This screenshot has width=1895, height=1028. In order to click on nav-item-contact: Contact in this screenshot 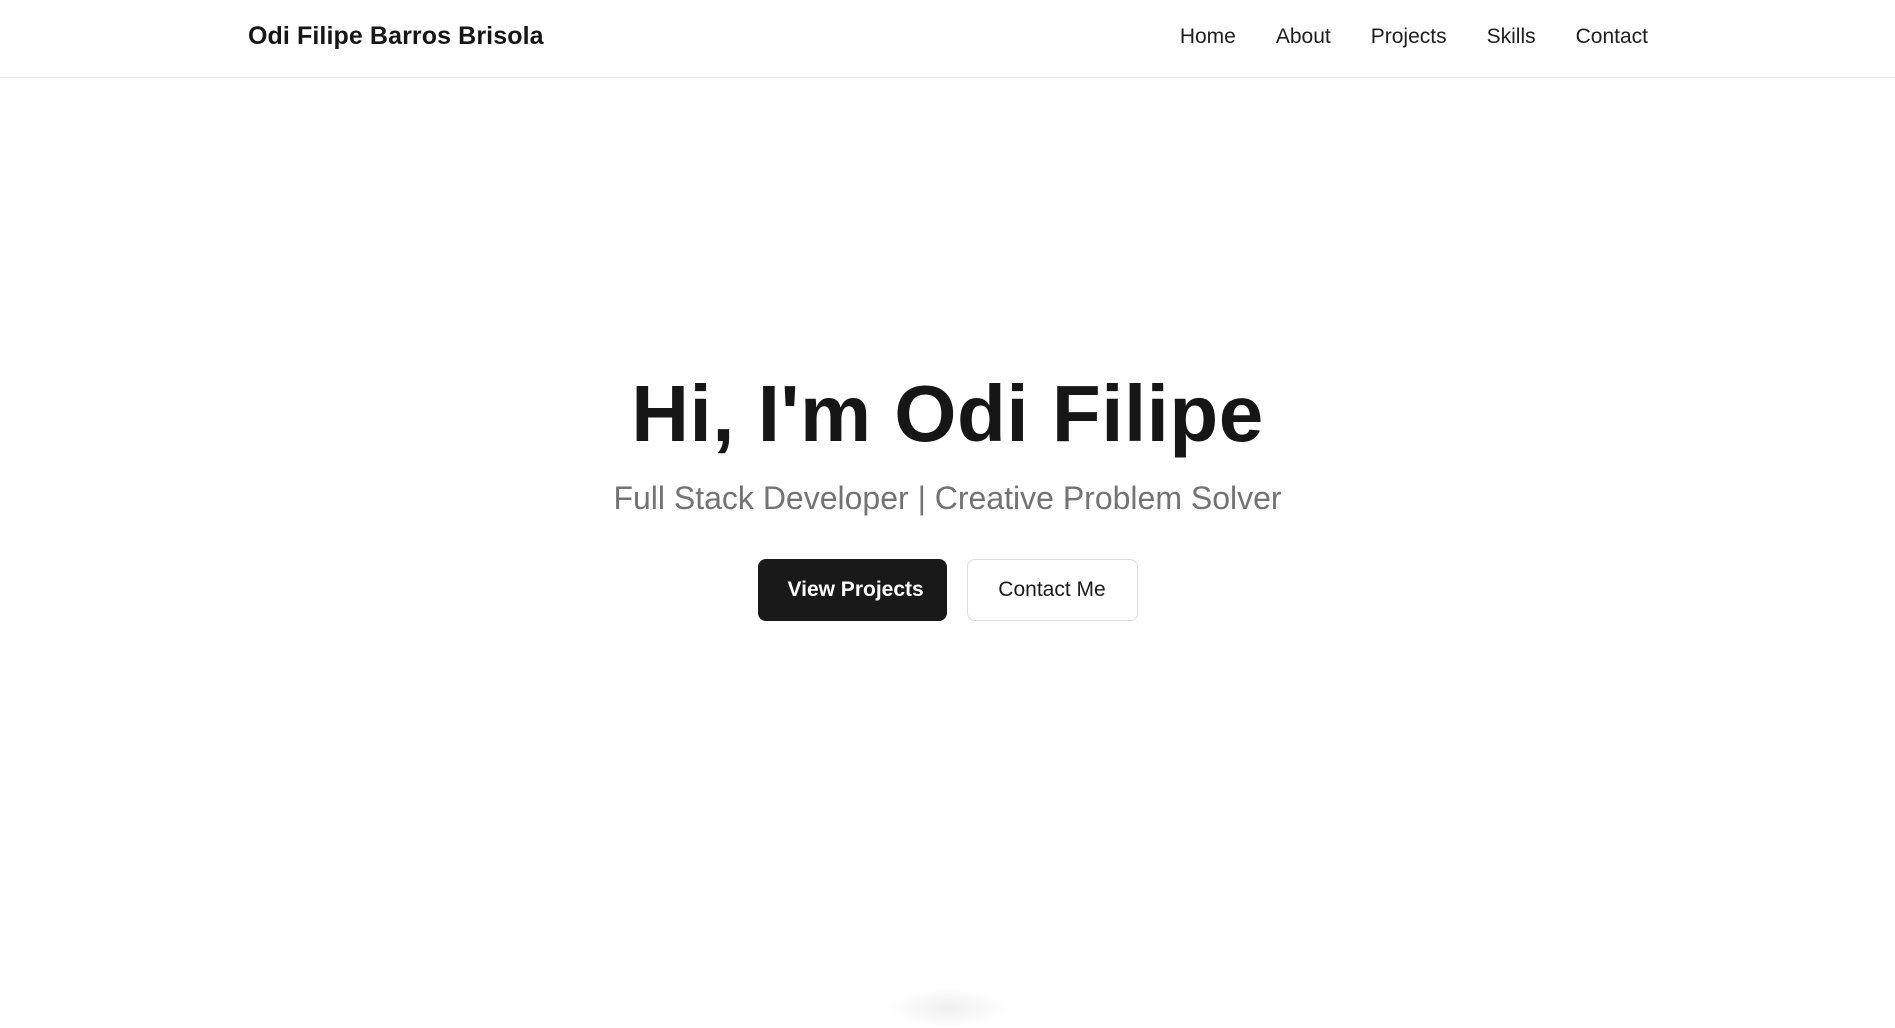, I will do `click(1612, 37)`.